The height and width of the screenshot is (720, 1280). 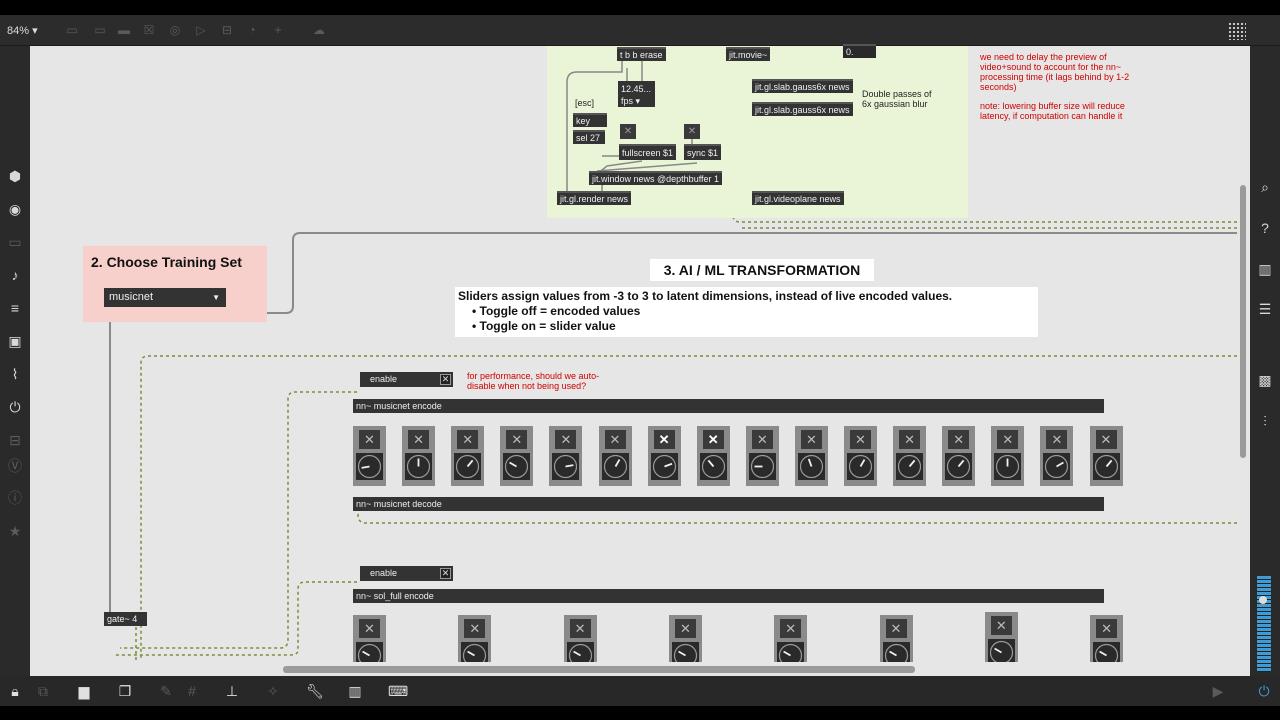 I want to click on solfull-enable-toggle: enable ✕, so click(x=406, y=573).